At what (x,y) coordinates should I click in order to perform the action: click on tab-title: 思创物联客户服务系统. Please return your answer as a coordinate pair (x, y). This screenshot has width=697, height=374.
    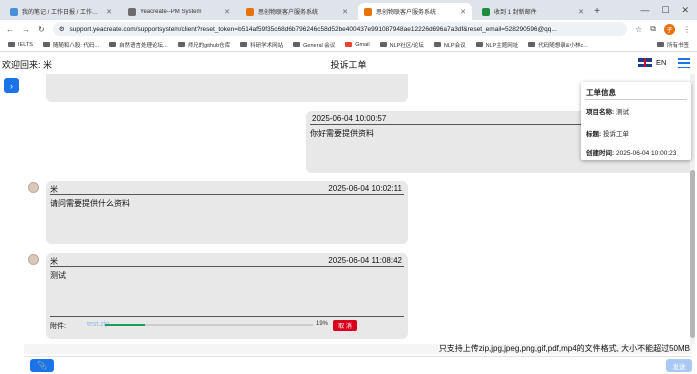
    Looking at the image, I should click on (406, 13).